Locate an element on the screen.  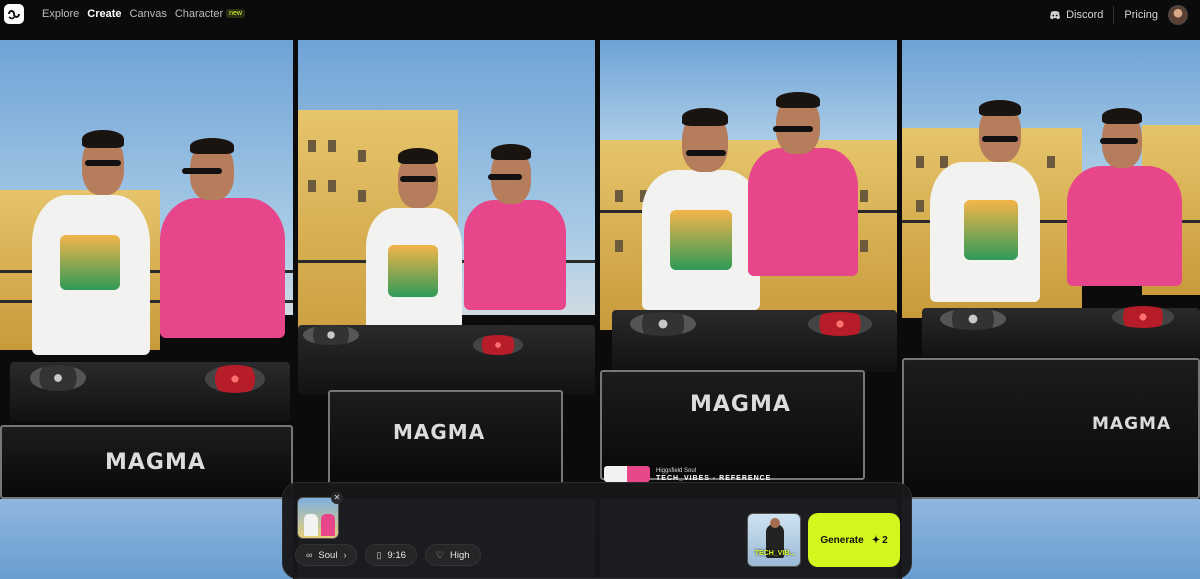
pricing-link: Pricing is located at coordinates (1141, 15).